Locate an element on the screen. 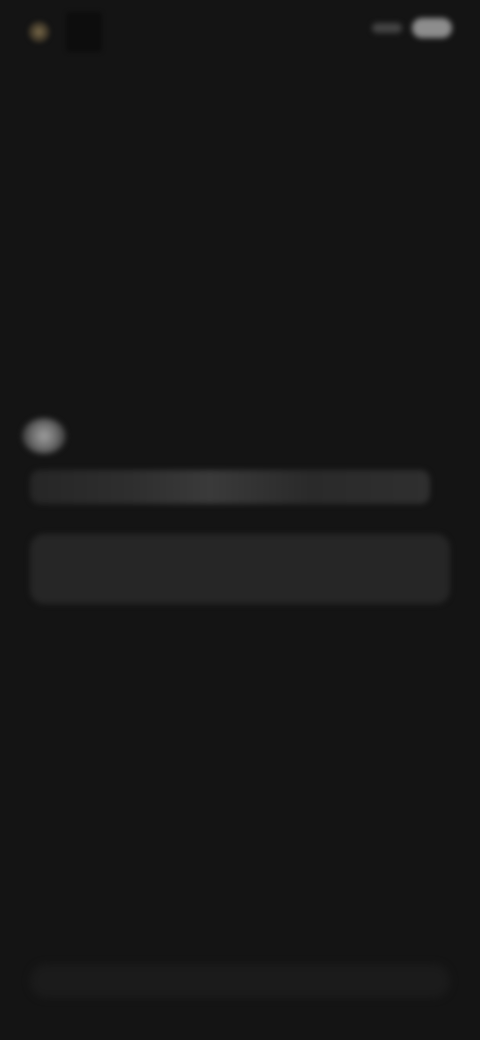  text-input is located at coordinates (240, 569).